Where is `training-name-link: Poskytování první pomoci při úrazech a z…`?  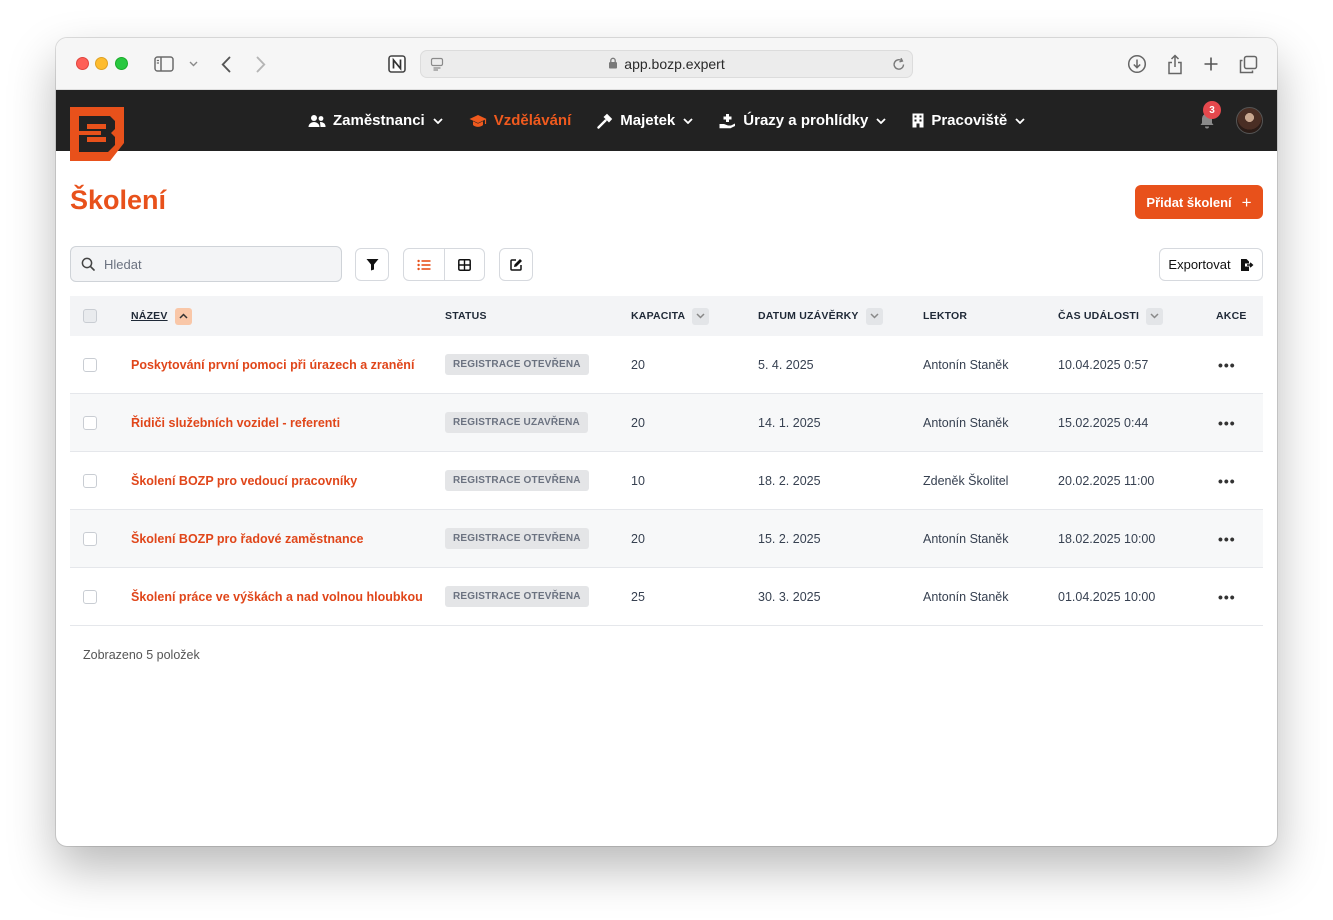 training-name-link: Poskytování první pomoci při úrazech a z… is located at coordinates (272, 365).